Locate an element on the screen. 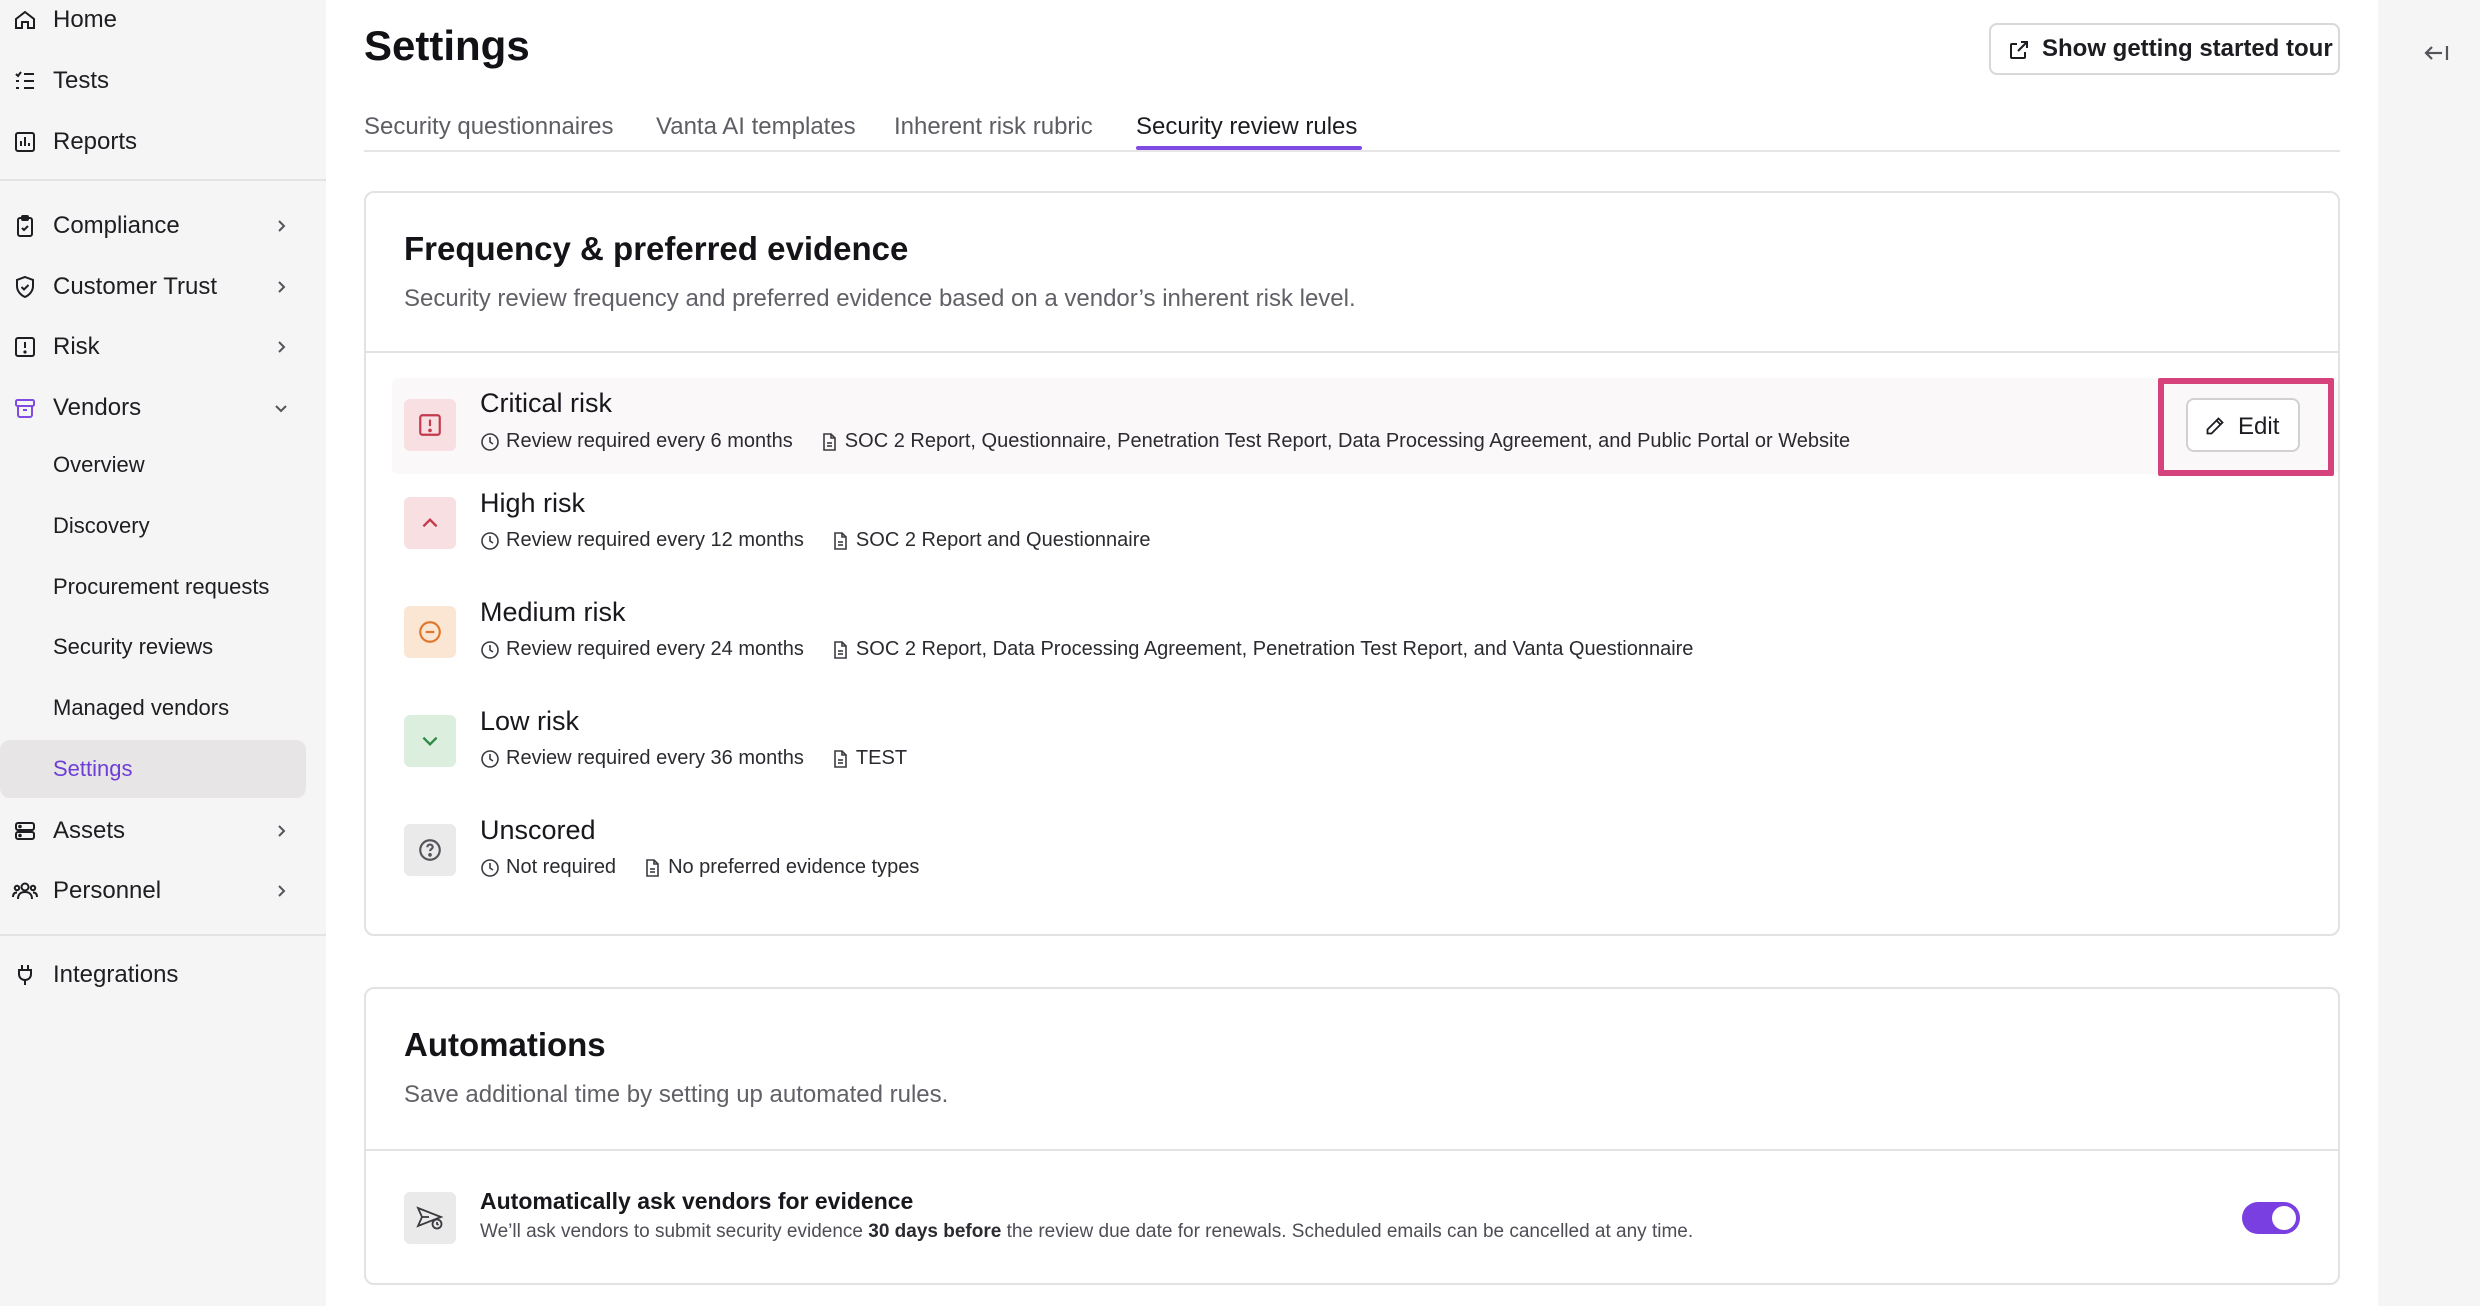 The height and width of the screenshot is (1306, 2480). sidebar-item-label: Risk is located at coordinates (76, 346).